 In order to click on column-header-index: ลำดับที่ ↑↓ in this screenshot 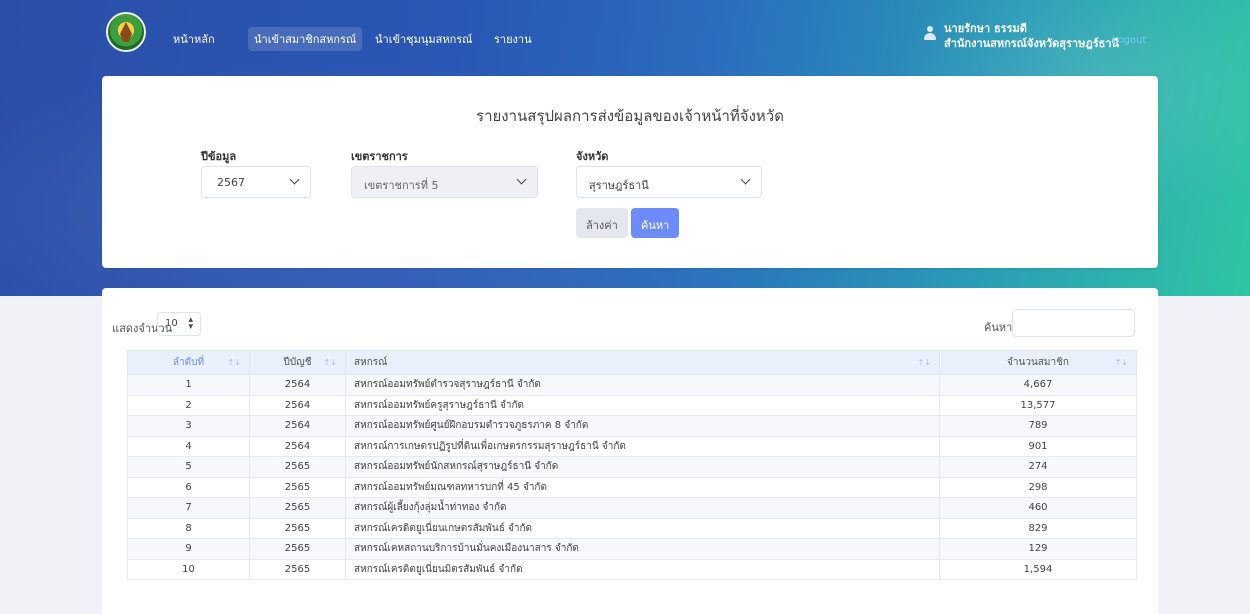, I will do `click(188, 362)`.